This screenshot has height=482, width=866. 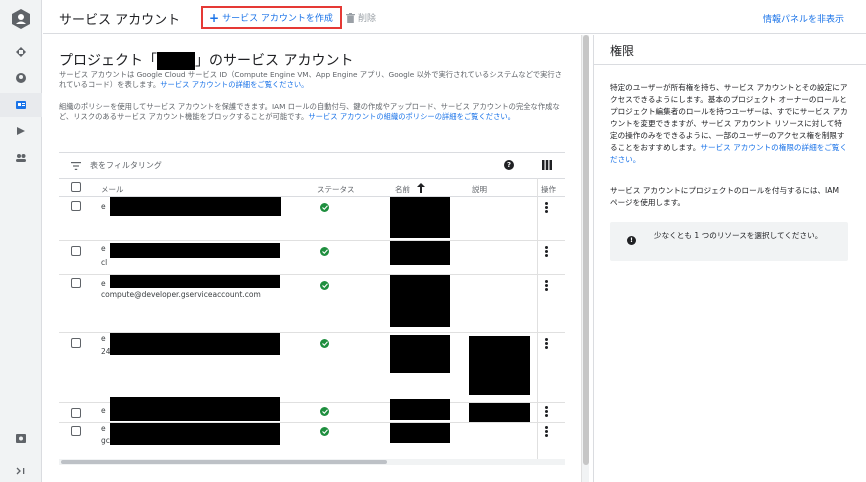 I want to click on org-policy-link: サービス アカウントの組織のポリシーの詳細をご覧ください。, so click(x=411, y=116).